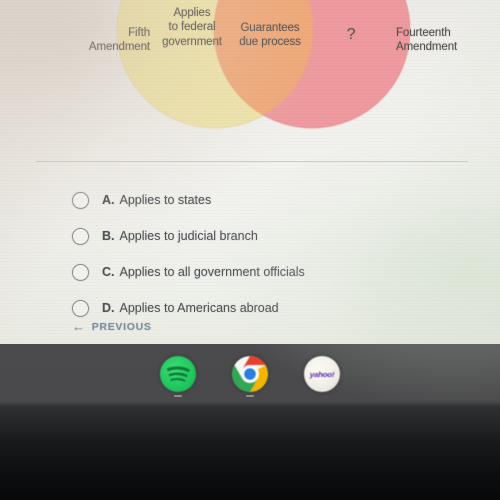 Image resolution: width=500 pixels, height=500 pixels. I want to click on taskbar: yahoo!, so click(250, 374).